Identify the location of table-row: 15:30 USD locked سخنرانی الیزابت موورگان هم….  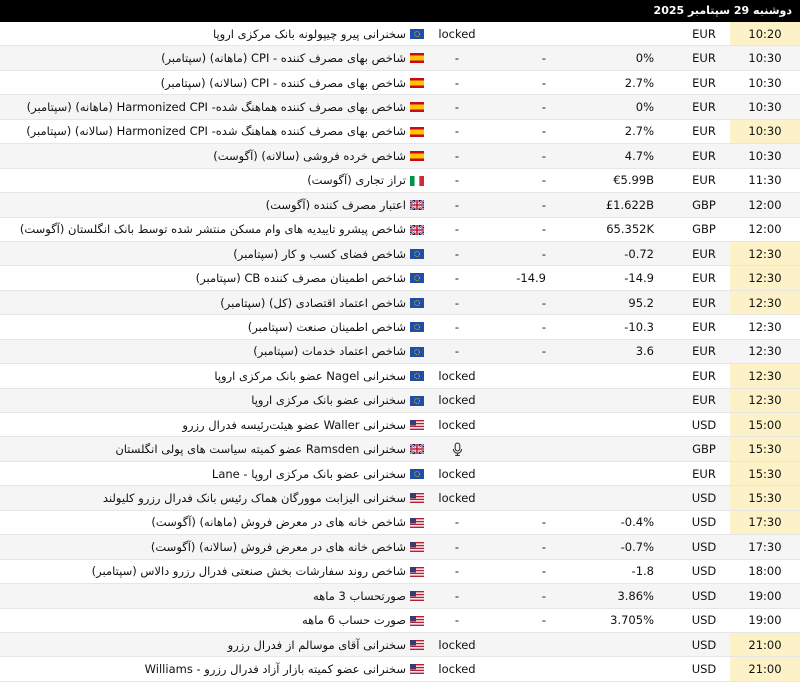
(400, 498).